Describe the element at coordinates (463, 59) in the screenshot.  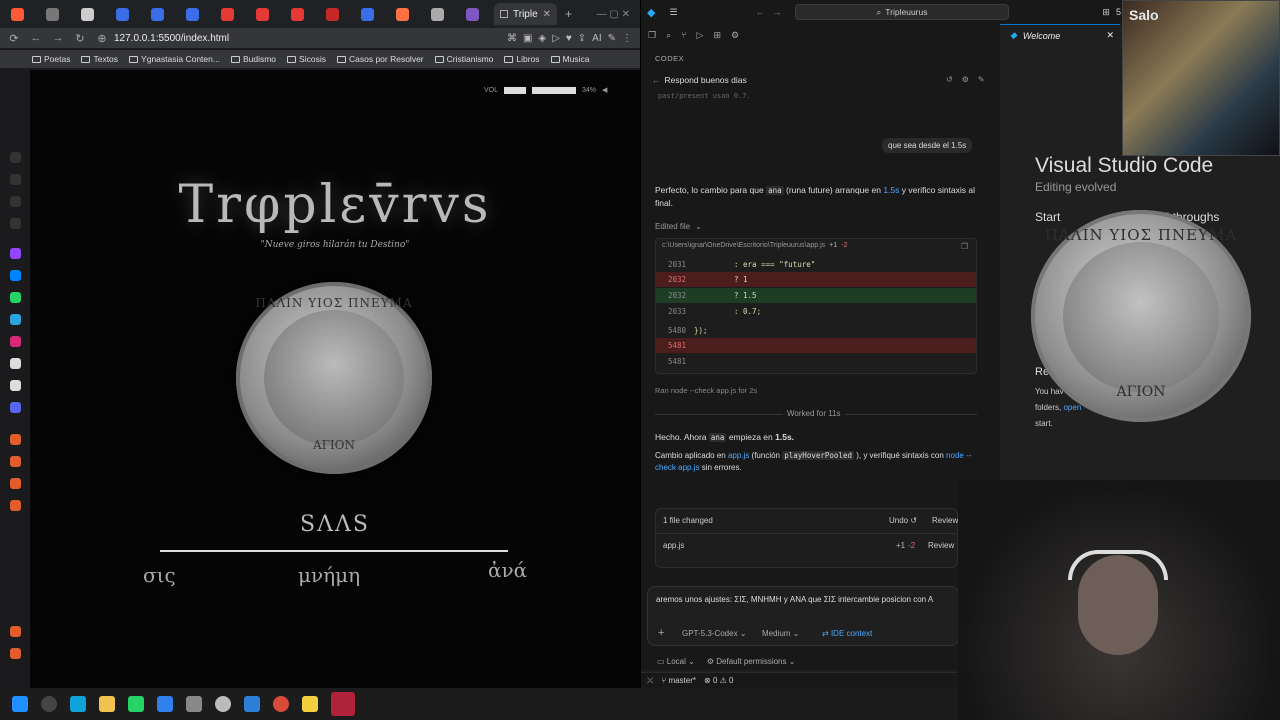
I see `bookmark-item: Cristianismo` at that location.